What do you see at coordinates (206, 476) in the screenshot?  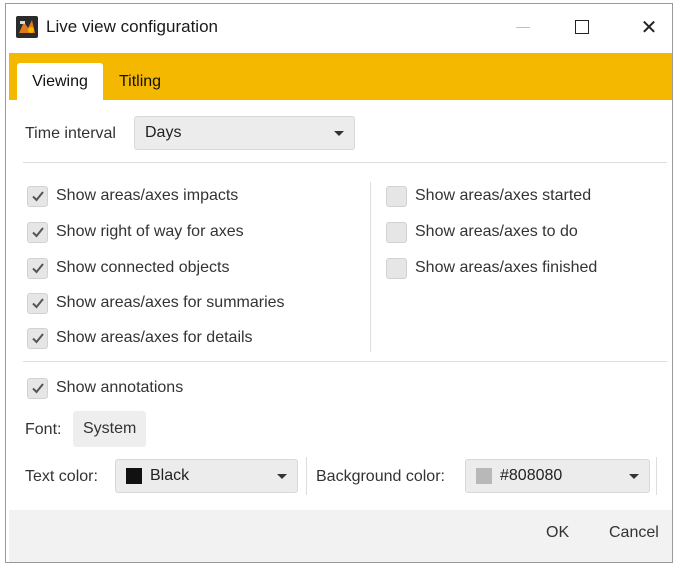 I see `text-color-select: Black` at bounding box center [206, 476].